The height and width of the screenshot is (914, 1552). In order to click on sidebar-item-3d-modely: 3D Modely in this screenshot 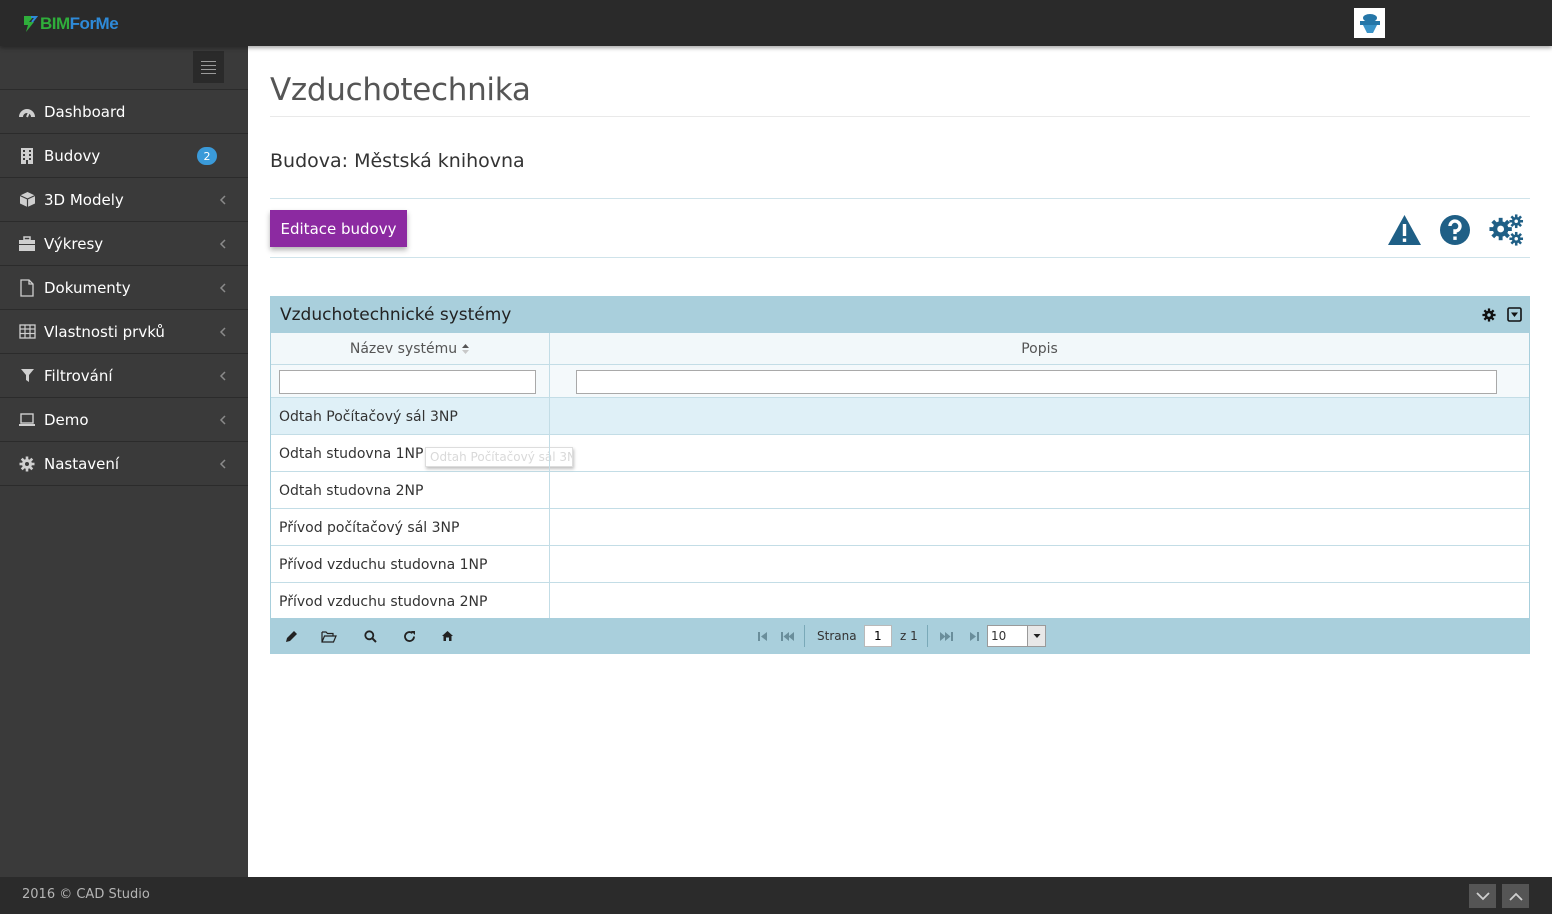, I will do `click(124, 200)`.